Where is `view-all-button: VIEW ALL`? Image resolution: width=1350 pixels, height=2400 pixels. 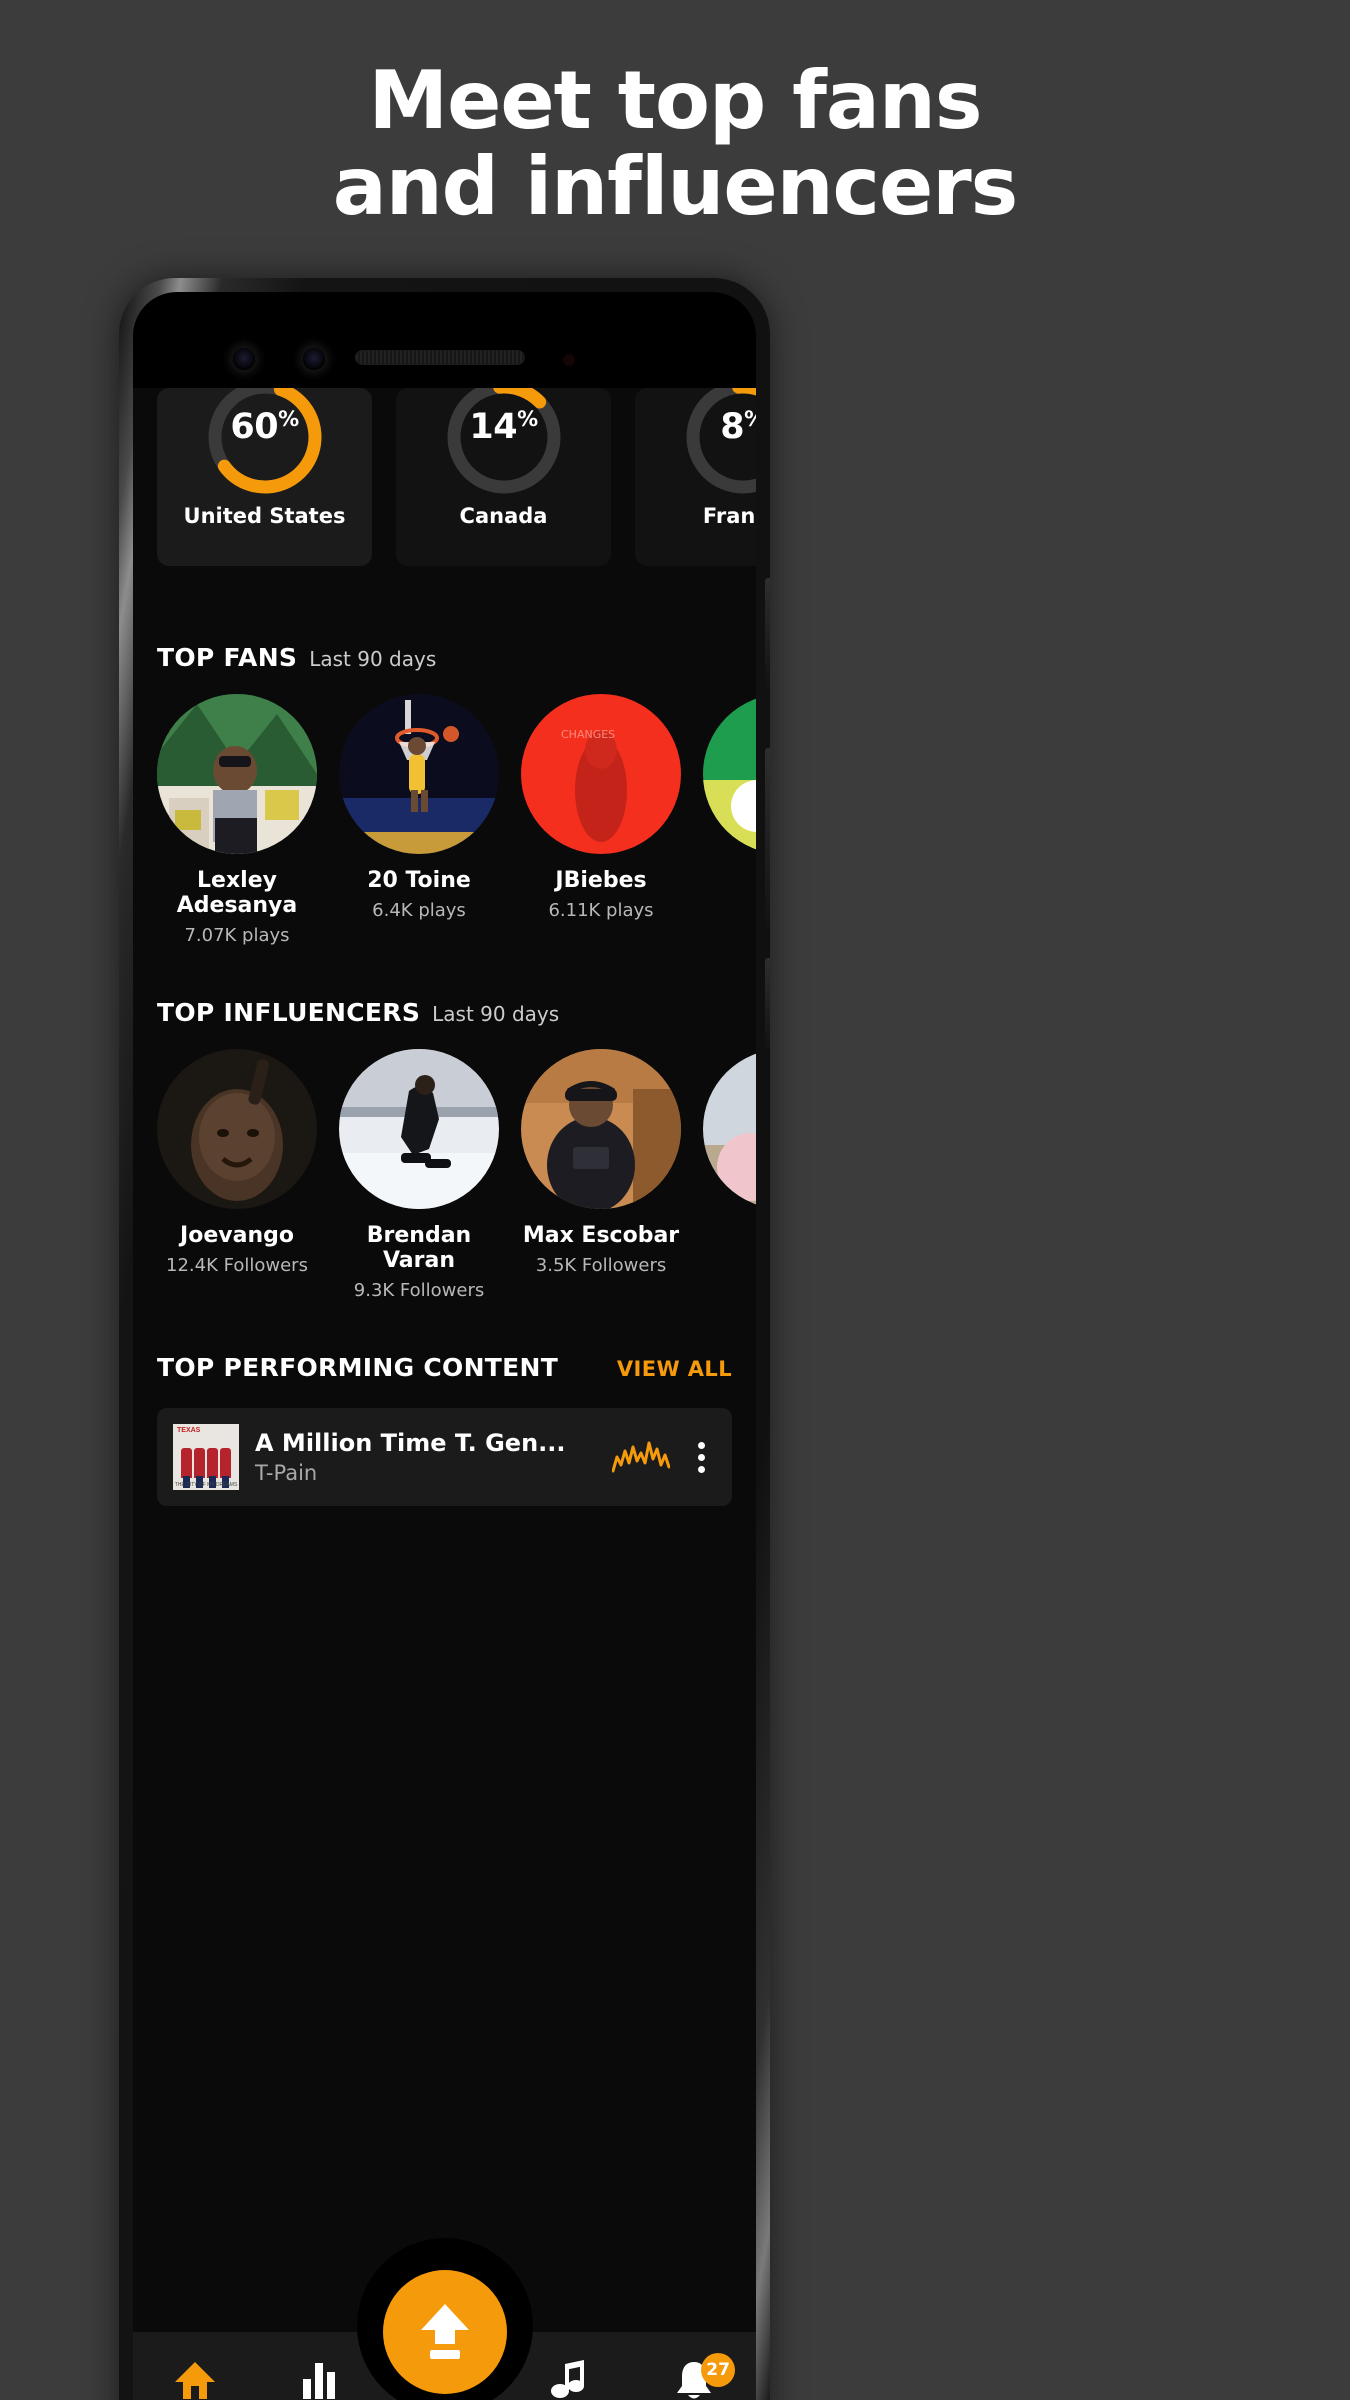
view-all-button: VIEW ALL is located at coordinates (674, 1369).